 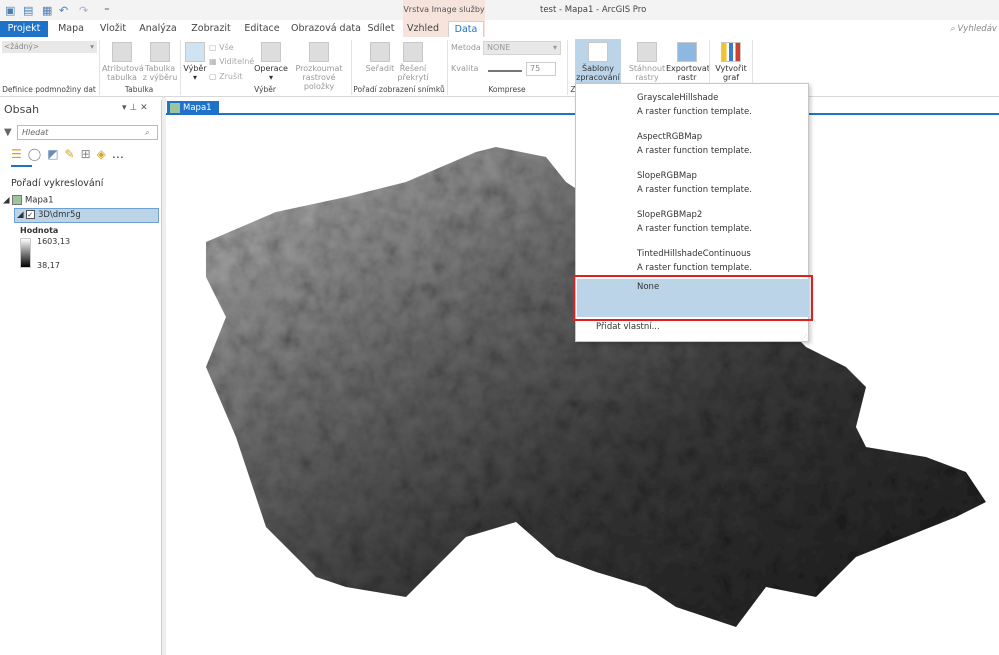 What do you see at coordinates (39, 200) in the screenshot?
I see `map-label: Mapa1` at bounding box center [39, 200].